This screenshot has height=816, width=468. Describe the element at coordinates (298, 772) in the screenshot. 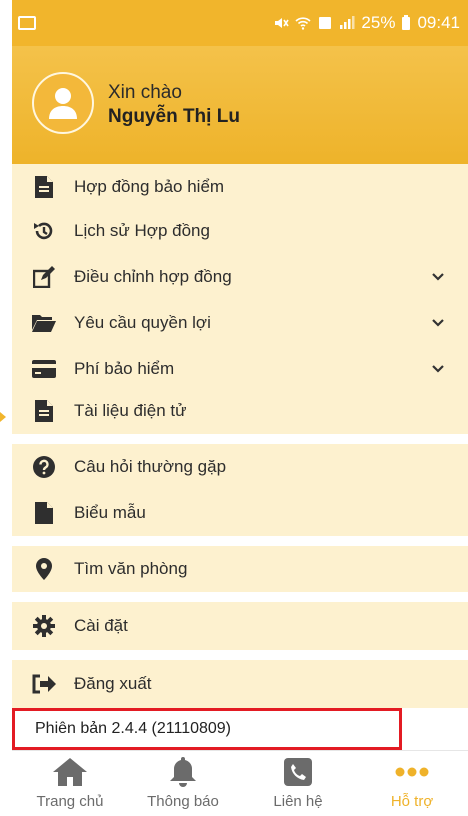

I see `phone-icon` at that location.